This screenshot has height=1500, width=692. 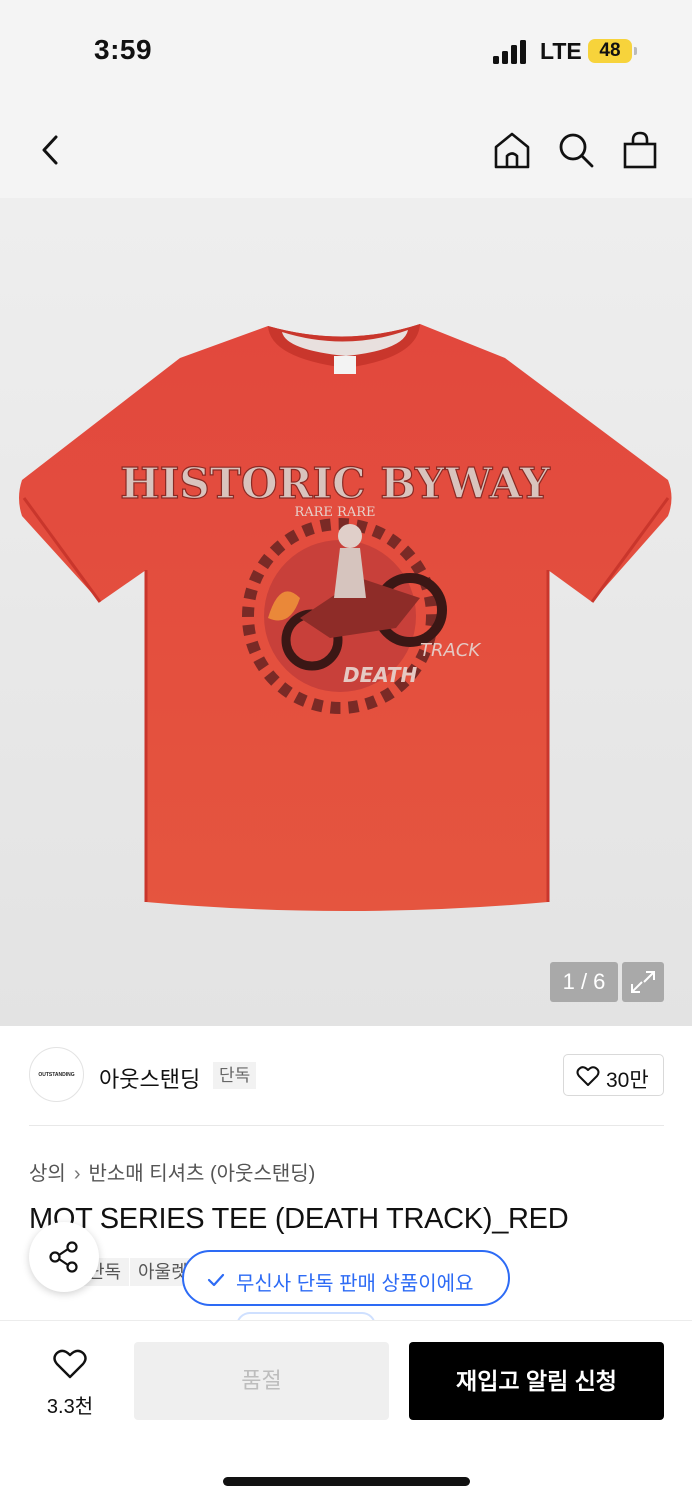 I want to click on expand-icon, so click(x=643, y=982).